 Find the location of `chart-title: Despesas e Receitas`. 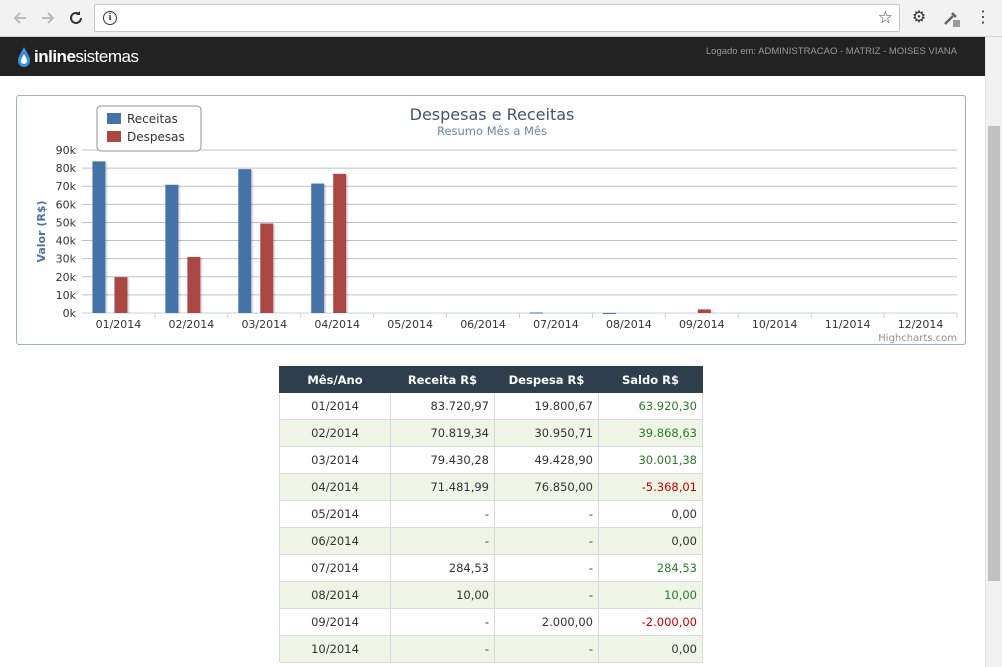

chart-title: Despesas e Receitas is located at coordinates (492, 114).